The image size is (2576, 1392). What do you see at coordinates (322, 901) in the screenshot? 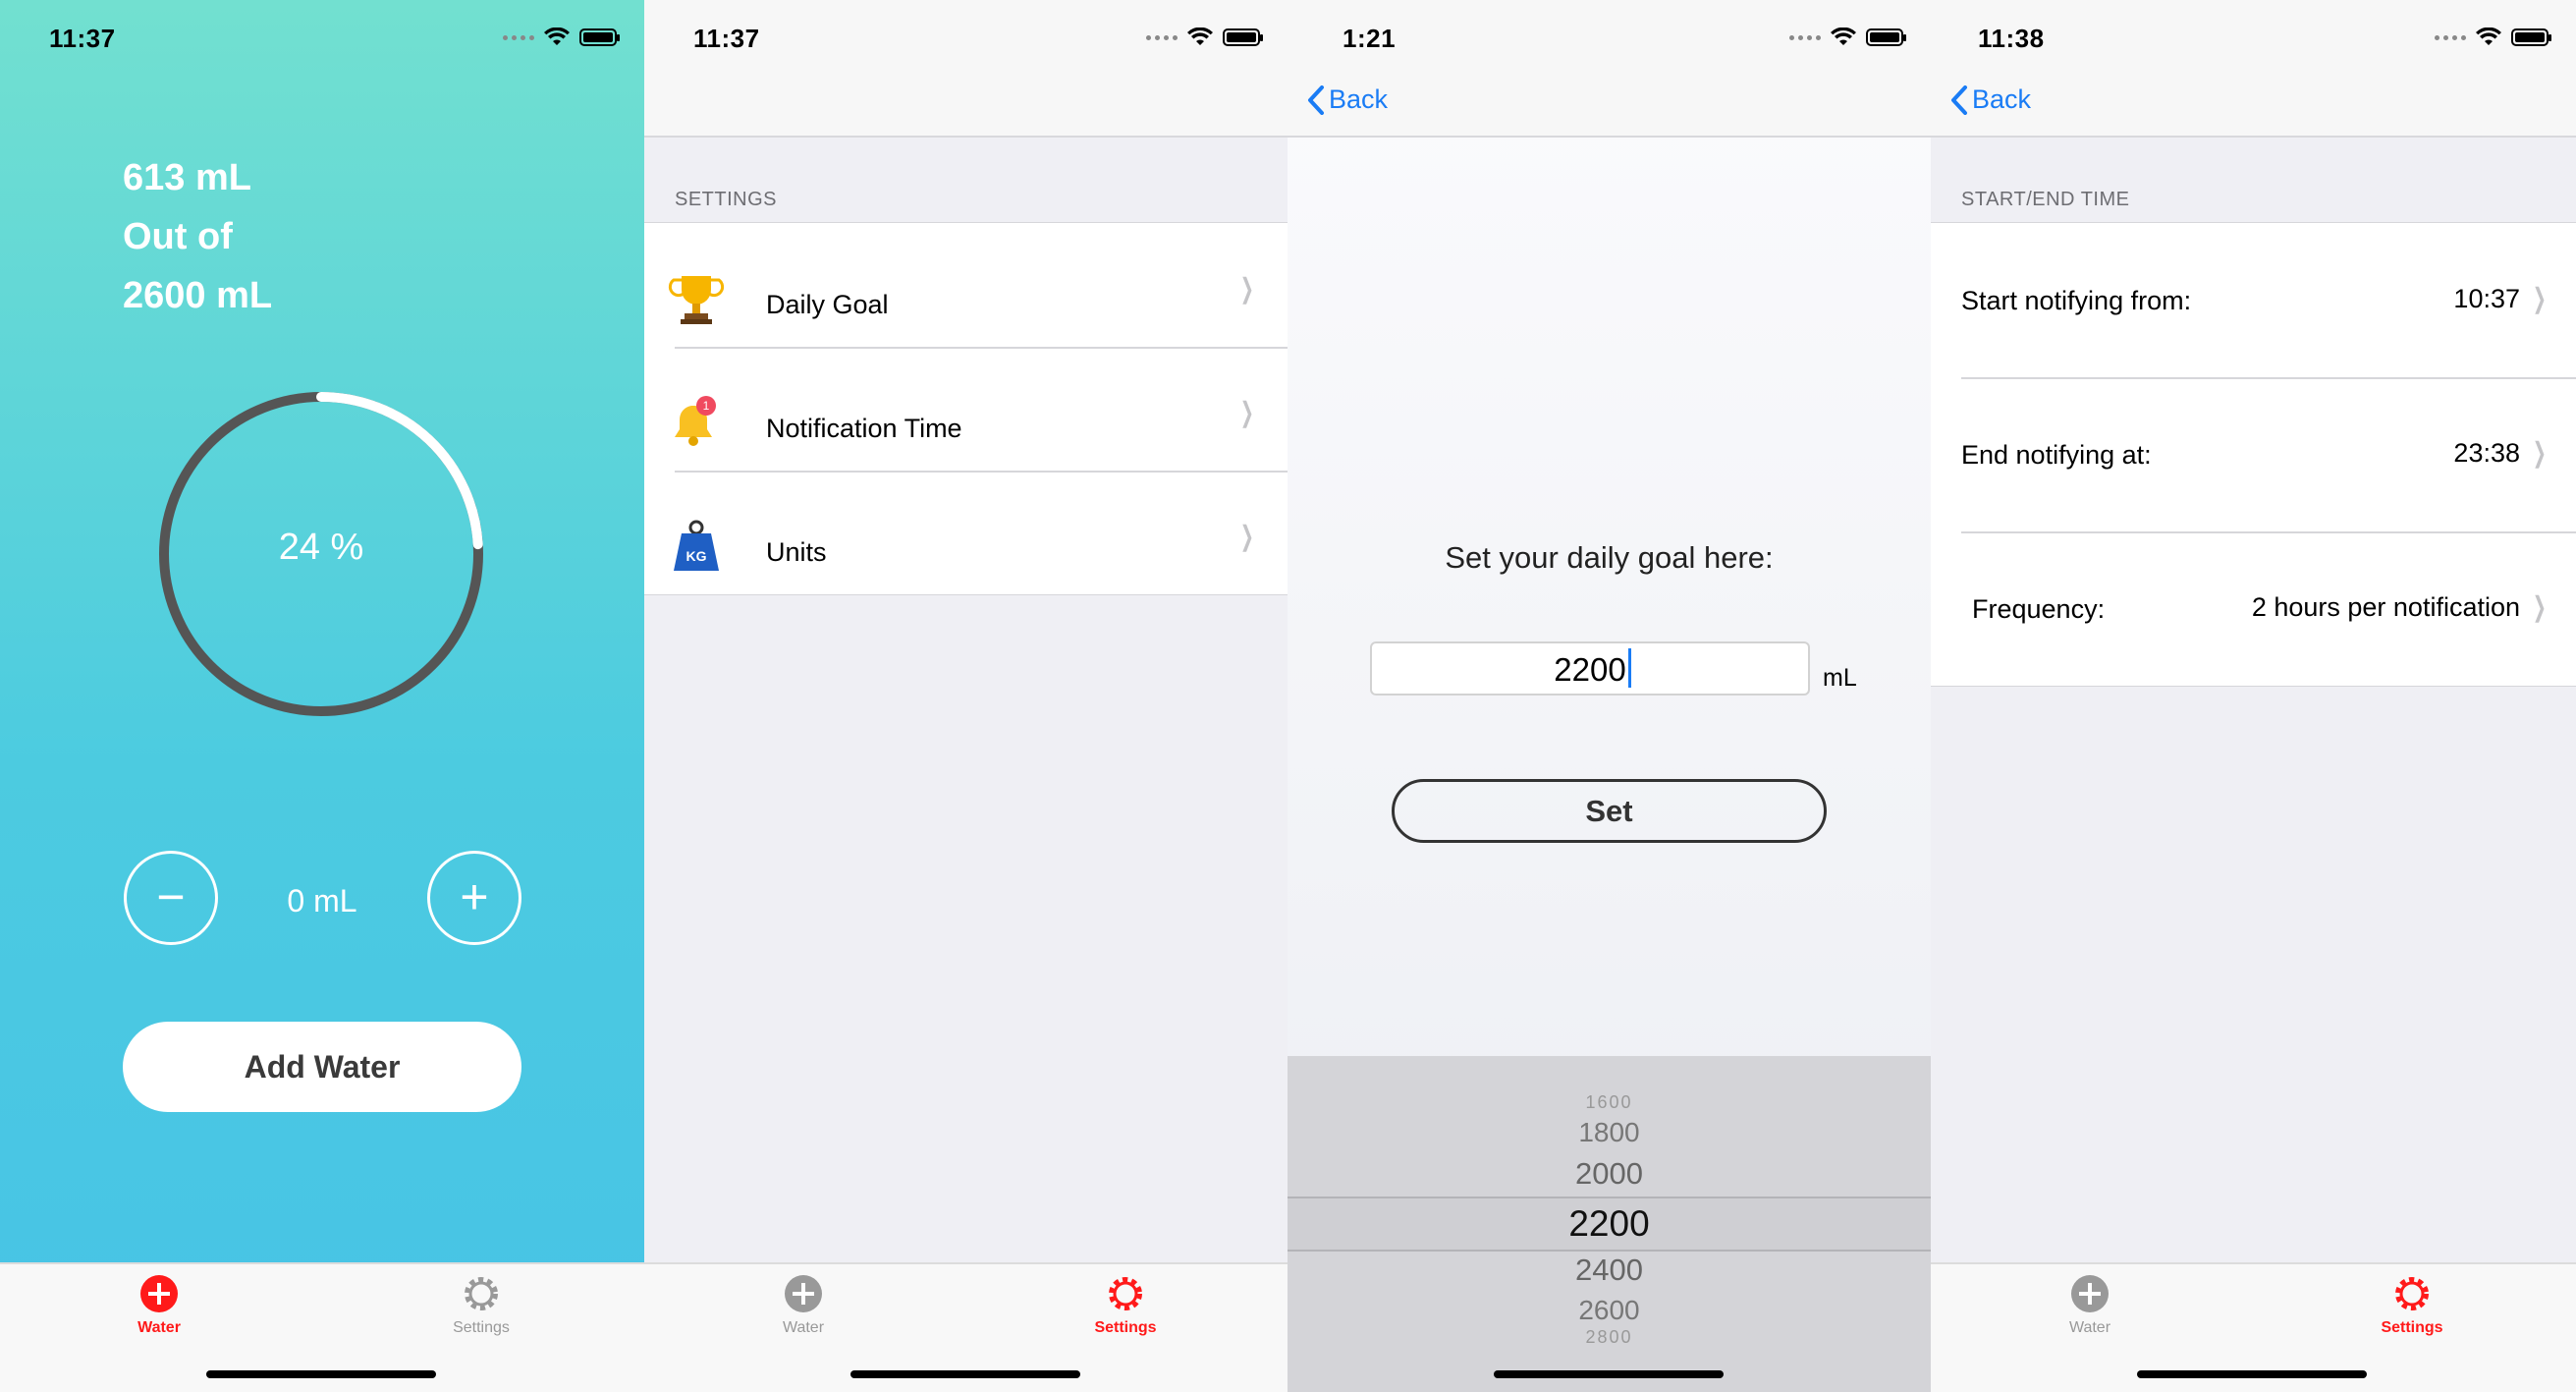
I see `amount-label: 0 mL` at bounding box center [322, 901].